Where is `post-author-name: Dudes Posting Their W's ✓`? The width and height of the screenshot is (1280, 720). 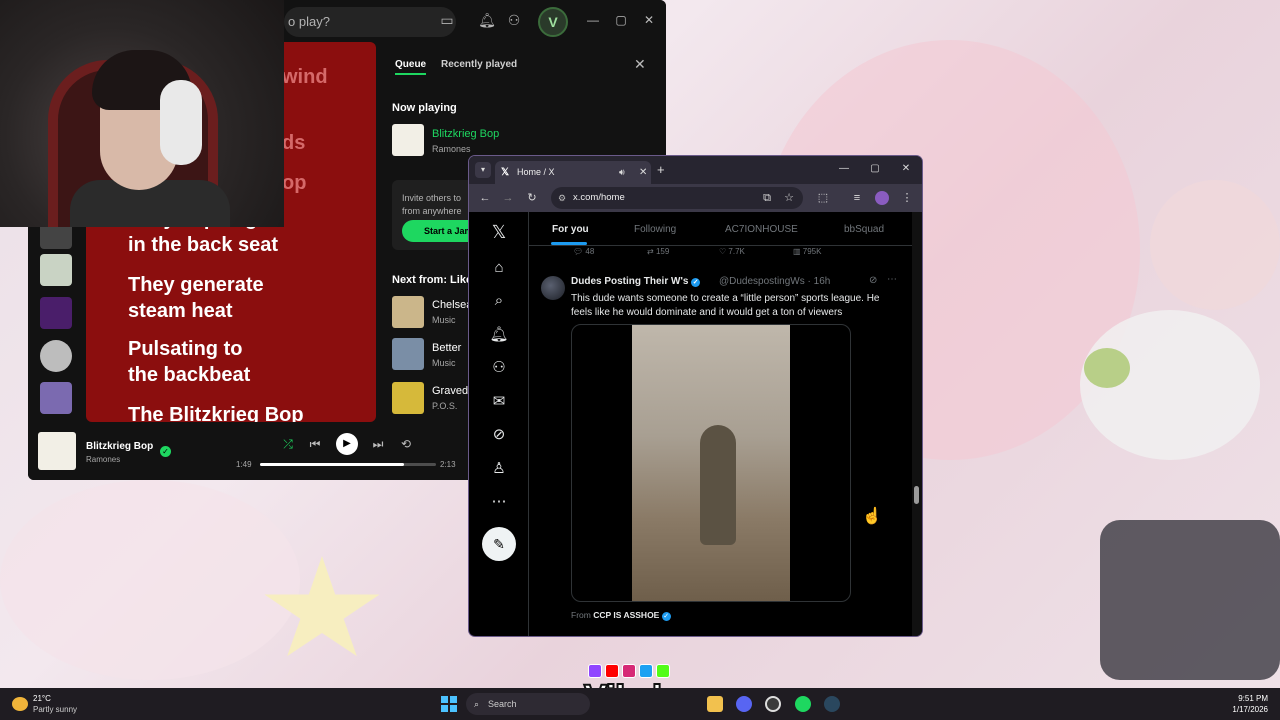 post-author-name: Dudes Posting Their W's ✓ is located at coordinates (636, 281).